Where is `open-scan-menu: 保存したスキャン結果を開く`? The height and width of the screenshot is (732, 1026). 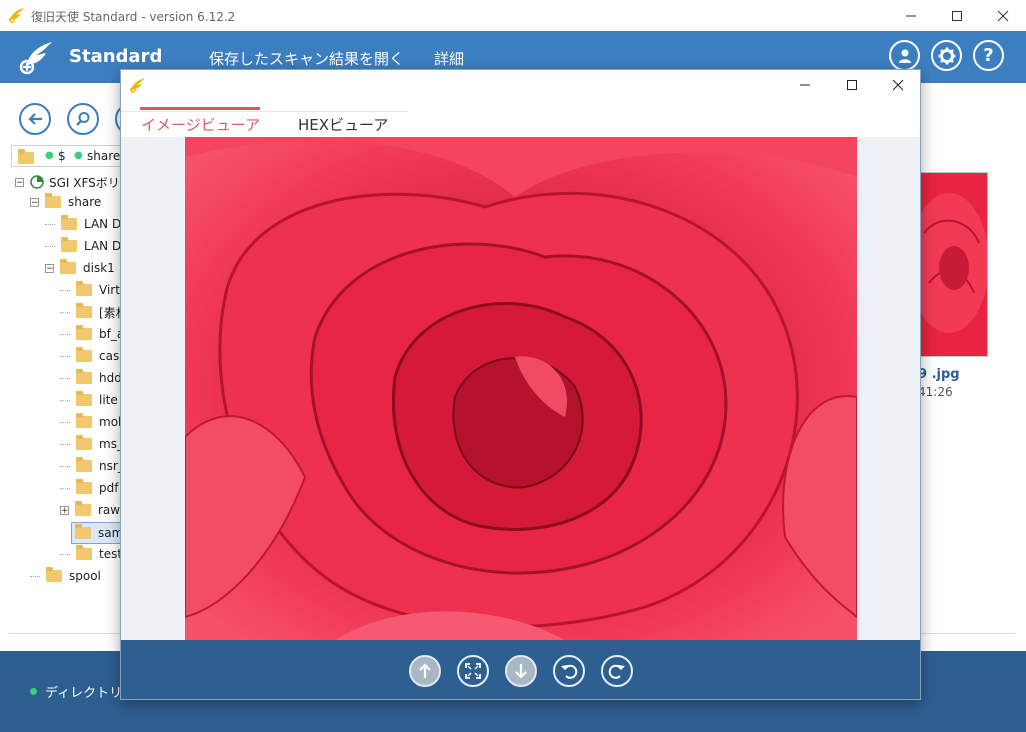 open-scan-menu: 保存したスキャン結果を開く is located at coordinates (306, 58).